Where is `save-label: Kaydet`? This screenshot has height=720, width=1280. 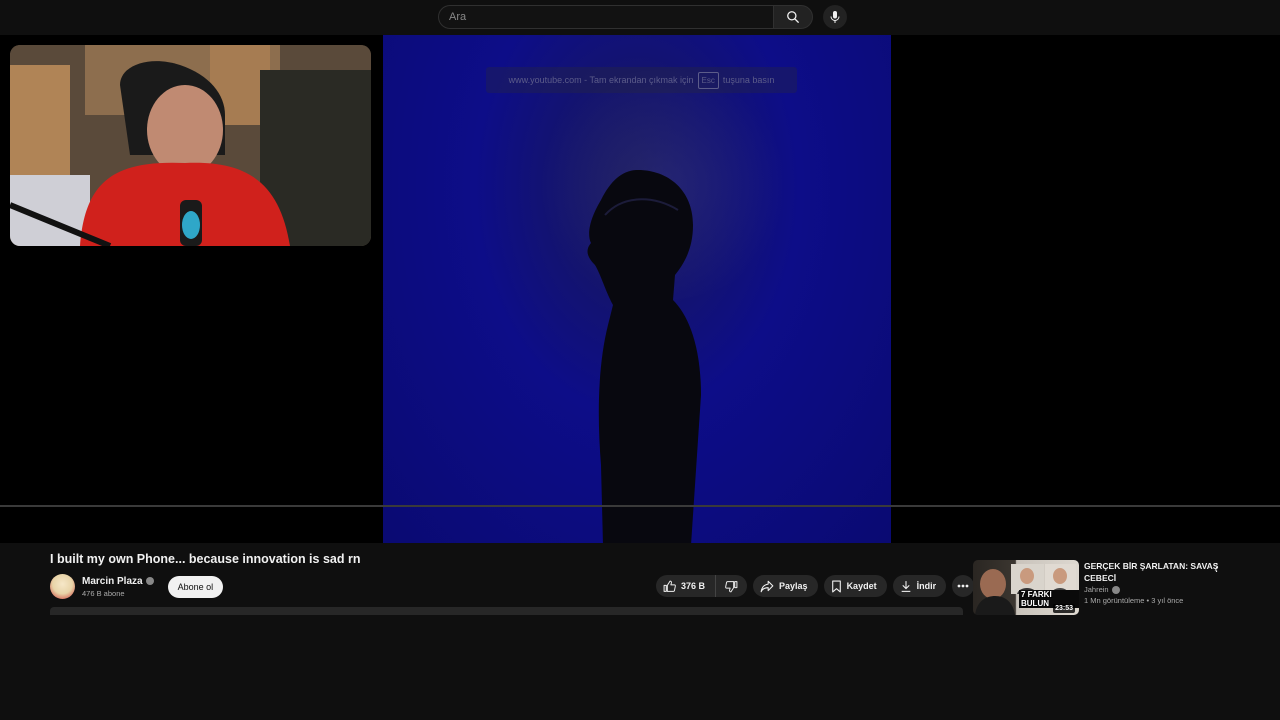 save-label: Kaydet is located at coordinates (861, 586).